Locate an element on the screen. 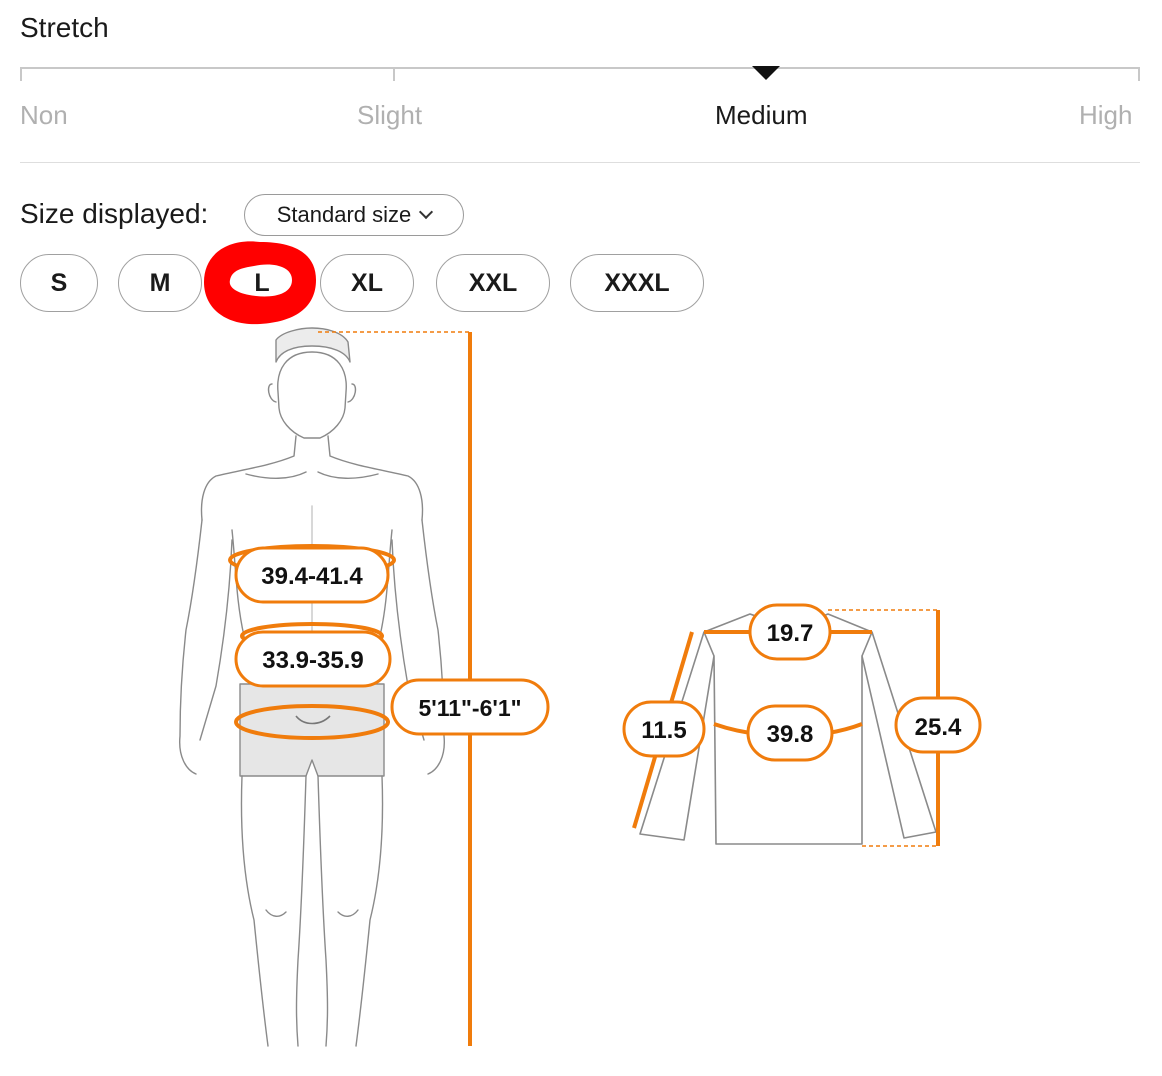 The width and height of the screenshot is (1162, 1076). size-standard-dropdown: Standard size is located at coordinates (354, 215).